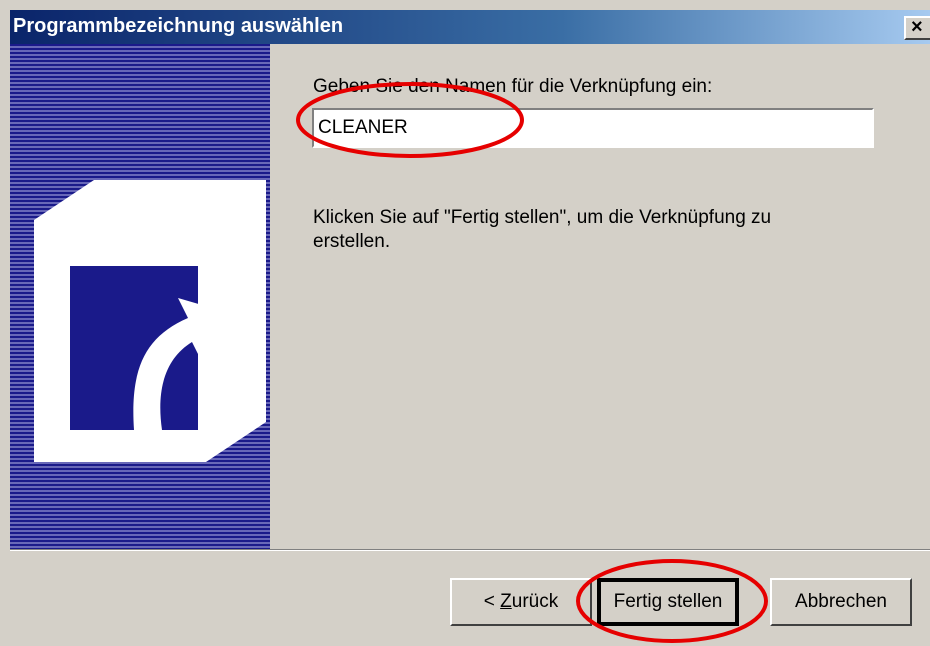 The image size is (930, 646). Describe the element at coordinates (593, 128) in the screenshot. I see `shortcut-name-input` at that location.